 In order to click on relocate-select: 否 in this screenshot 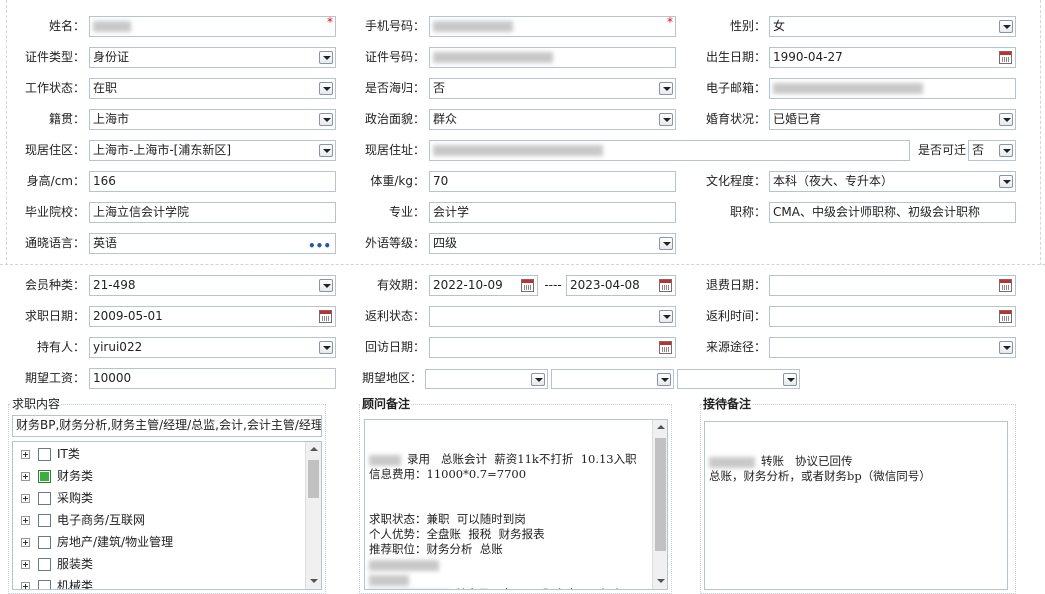, I will do `click(992, 150)`.